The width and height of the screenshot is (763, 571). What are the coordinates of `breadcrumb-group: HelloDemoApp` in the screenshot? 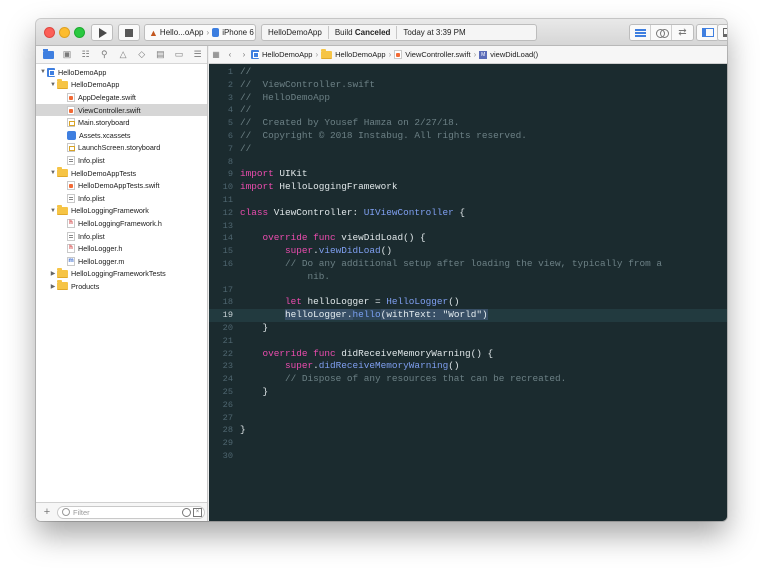 It's located at (353, 53).